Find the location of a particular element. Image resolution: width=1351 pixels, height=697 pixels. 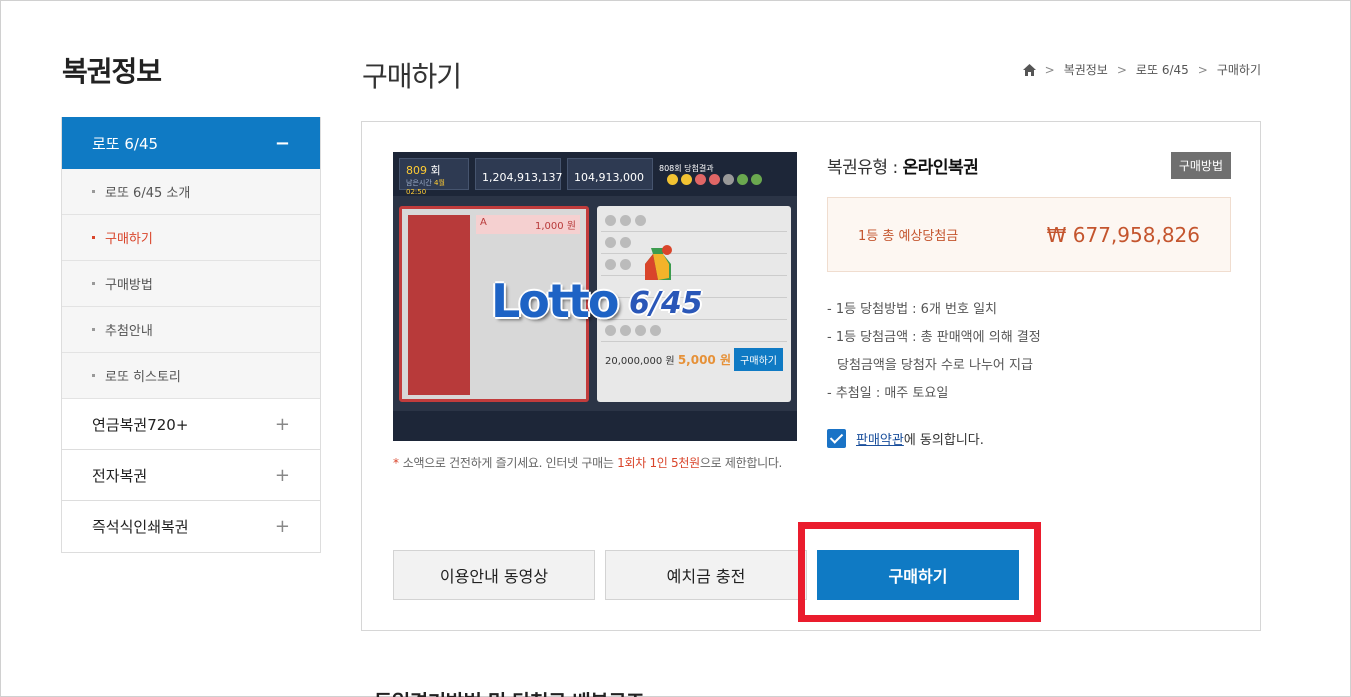

home-icon is located at coordinates (1029, 69).